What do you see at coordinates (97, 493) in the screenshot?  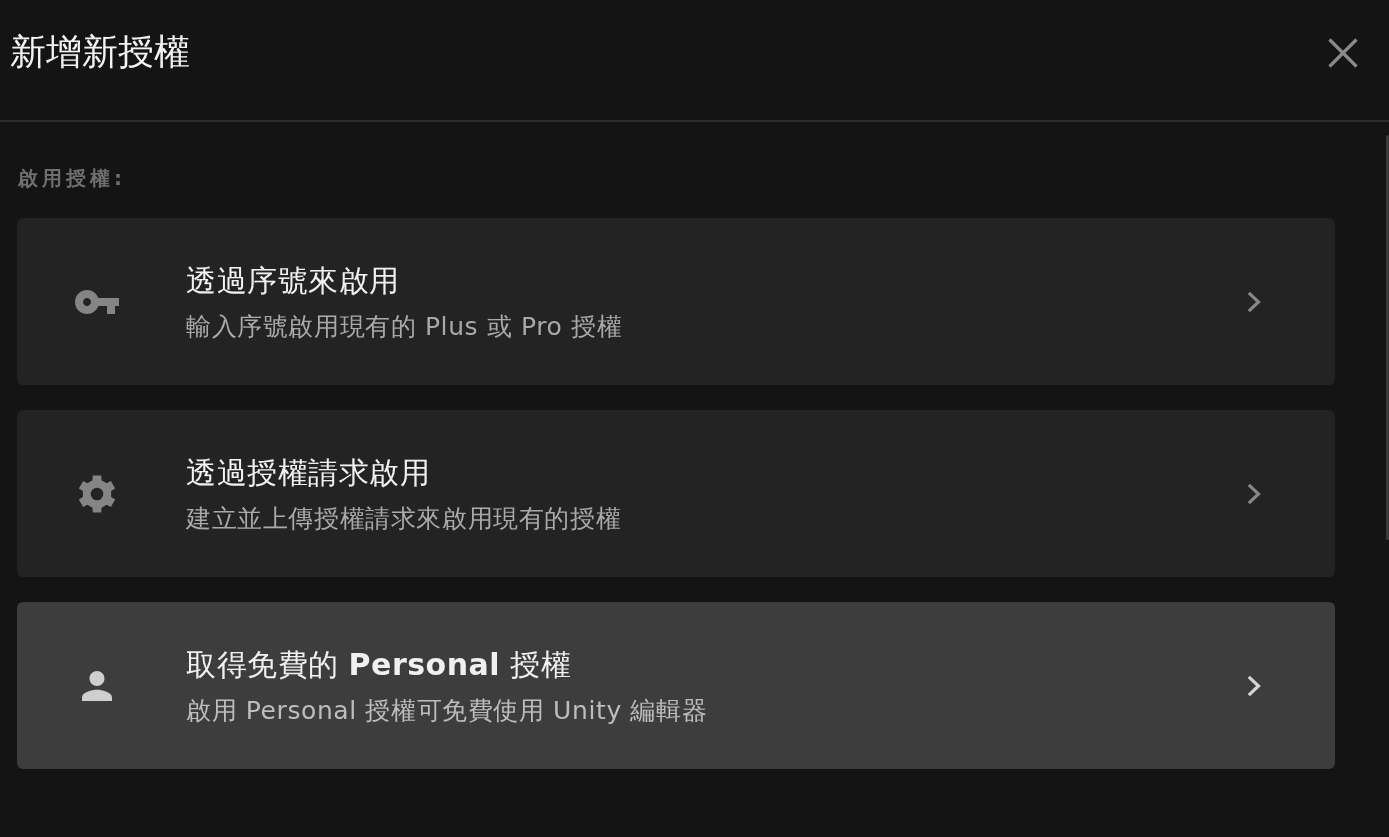 I see `gear-icon` at bounding box center [97, 493].